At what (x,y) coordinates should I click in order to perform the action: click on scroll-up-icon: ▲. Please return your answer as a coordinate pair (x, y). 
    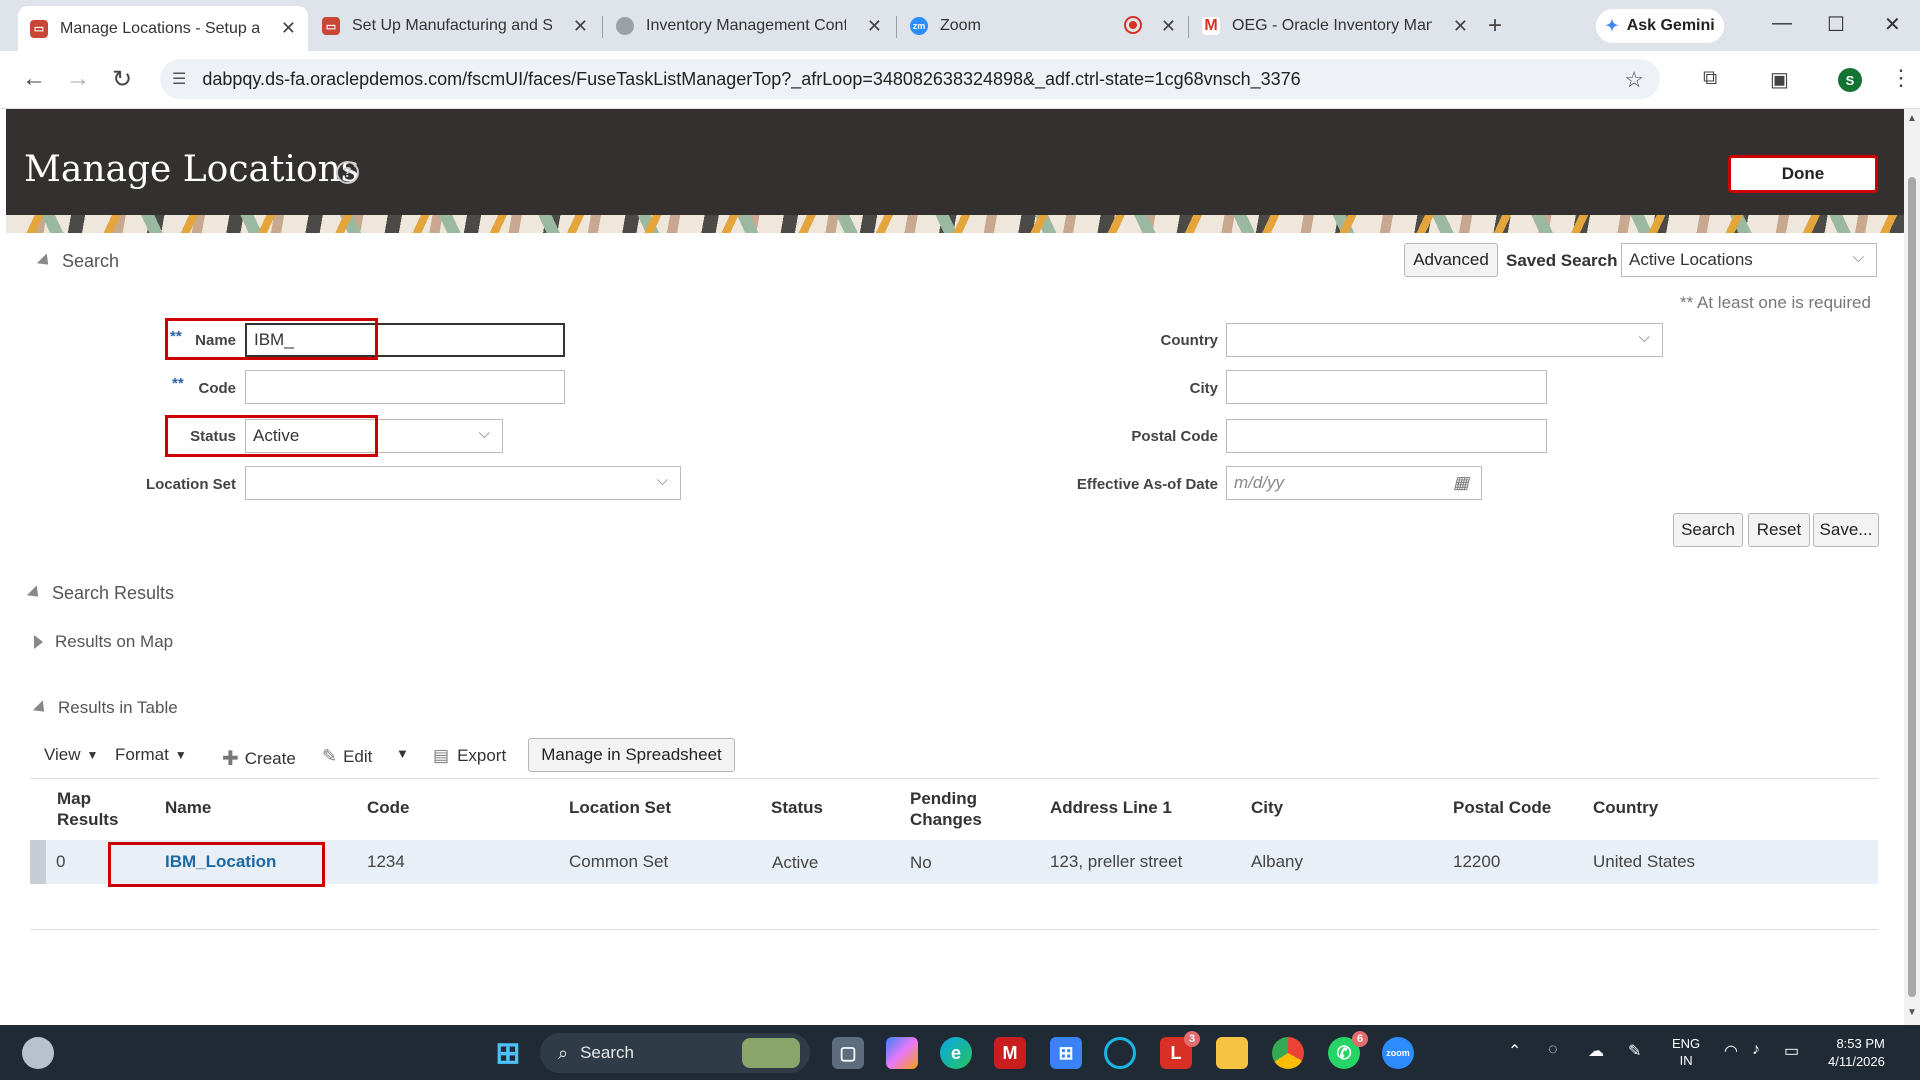
    Looking at the image, I should click on (1912, 118).